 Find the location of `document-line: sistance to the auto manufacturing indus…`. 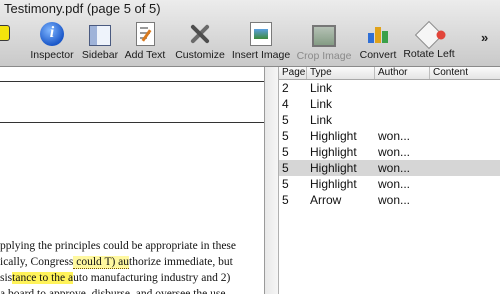

document-line: sistance to the auto manufacturing indus… is located at coordinates (132, 278).